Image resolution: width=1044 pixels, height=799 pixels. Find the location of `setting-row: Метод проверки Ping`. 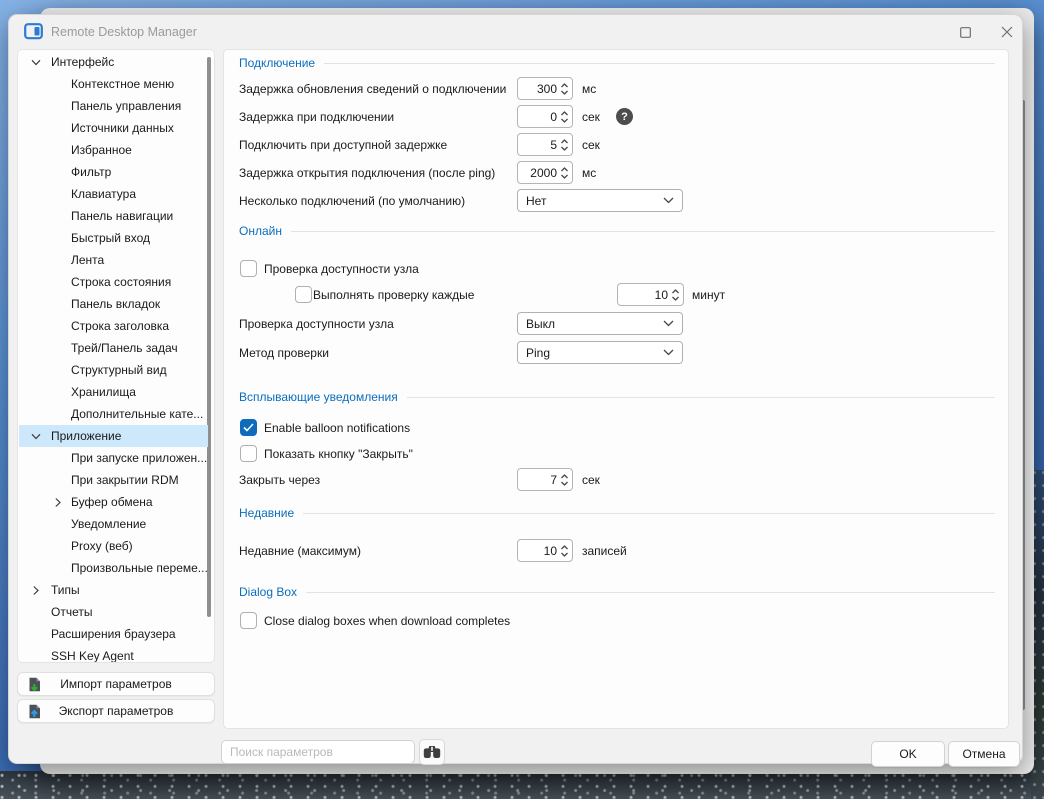

setting-row: Метод проверки Ping is located at coordinates (616, 353).